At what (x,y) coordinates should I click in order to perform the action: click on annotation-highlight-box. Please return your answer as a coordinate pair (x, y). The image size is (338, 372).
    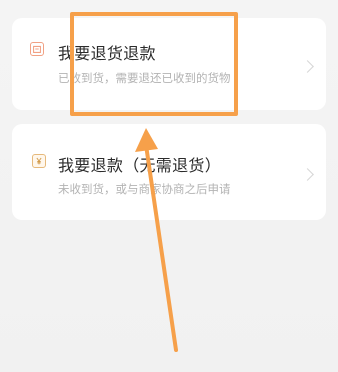
    Looking at the image, I should click on (154, 64).